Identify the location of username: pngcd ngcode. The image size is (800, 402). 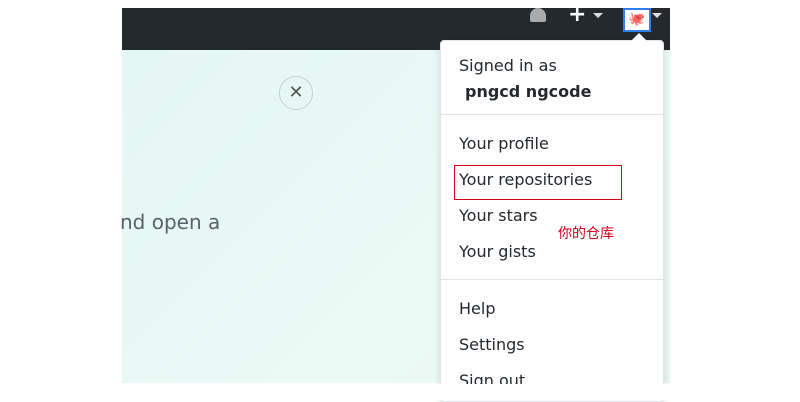
(528, 91).